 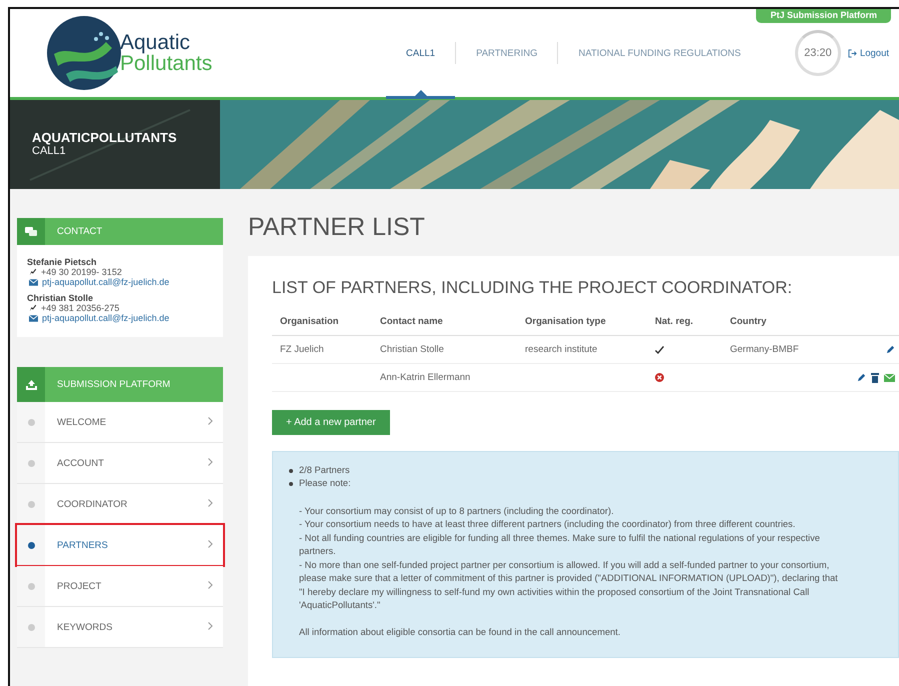 What do you see at coordinates (120, 586) in the screenshot?
I see `sidebar-item: PROJECT` at bounding box center [120, 586].